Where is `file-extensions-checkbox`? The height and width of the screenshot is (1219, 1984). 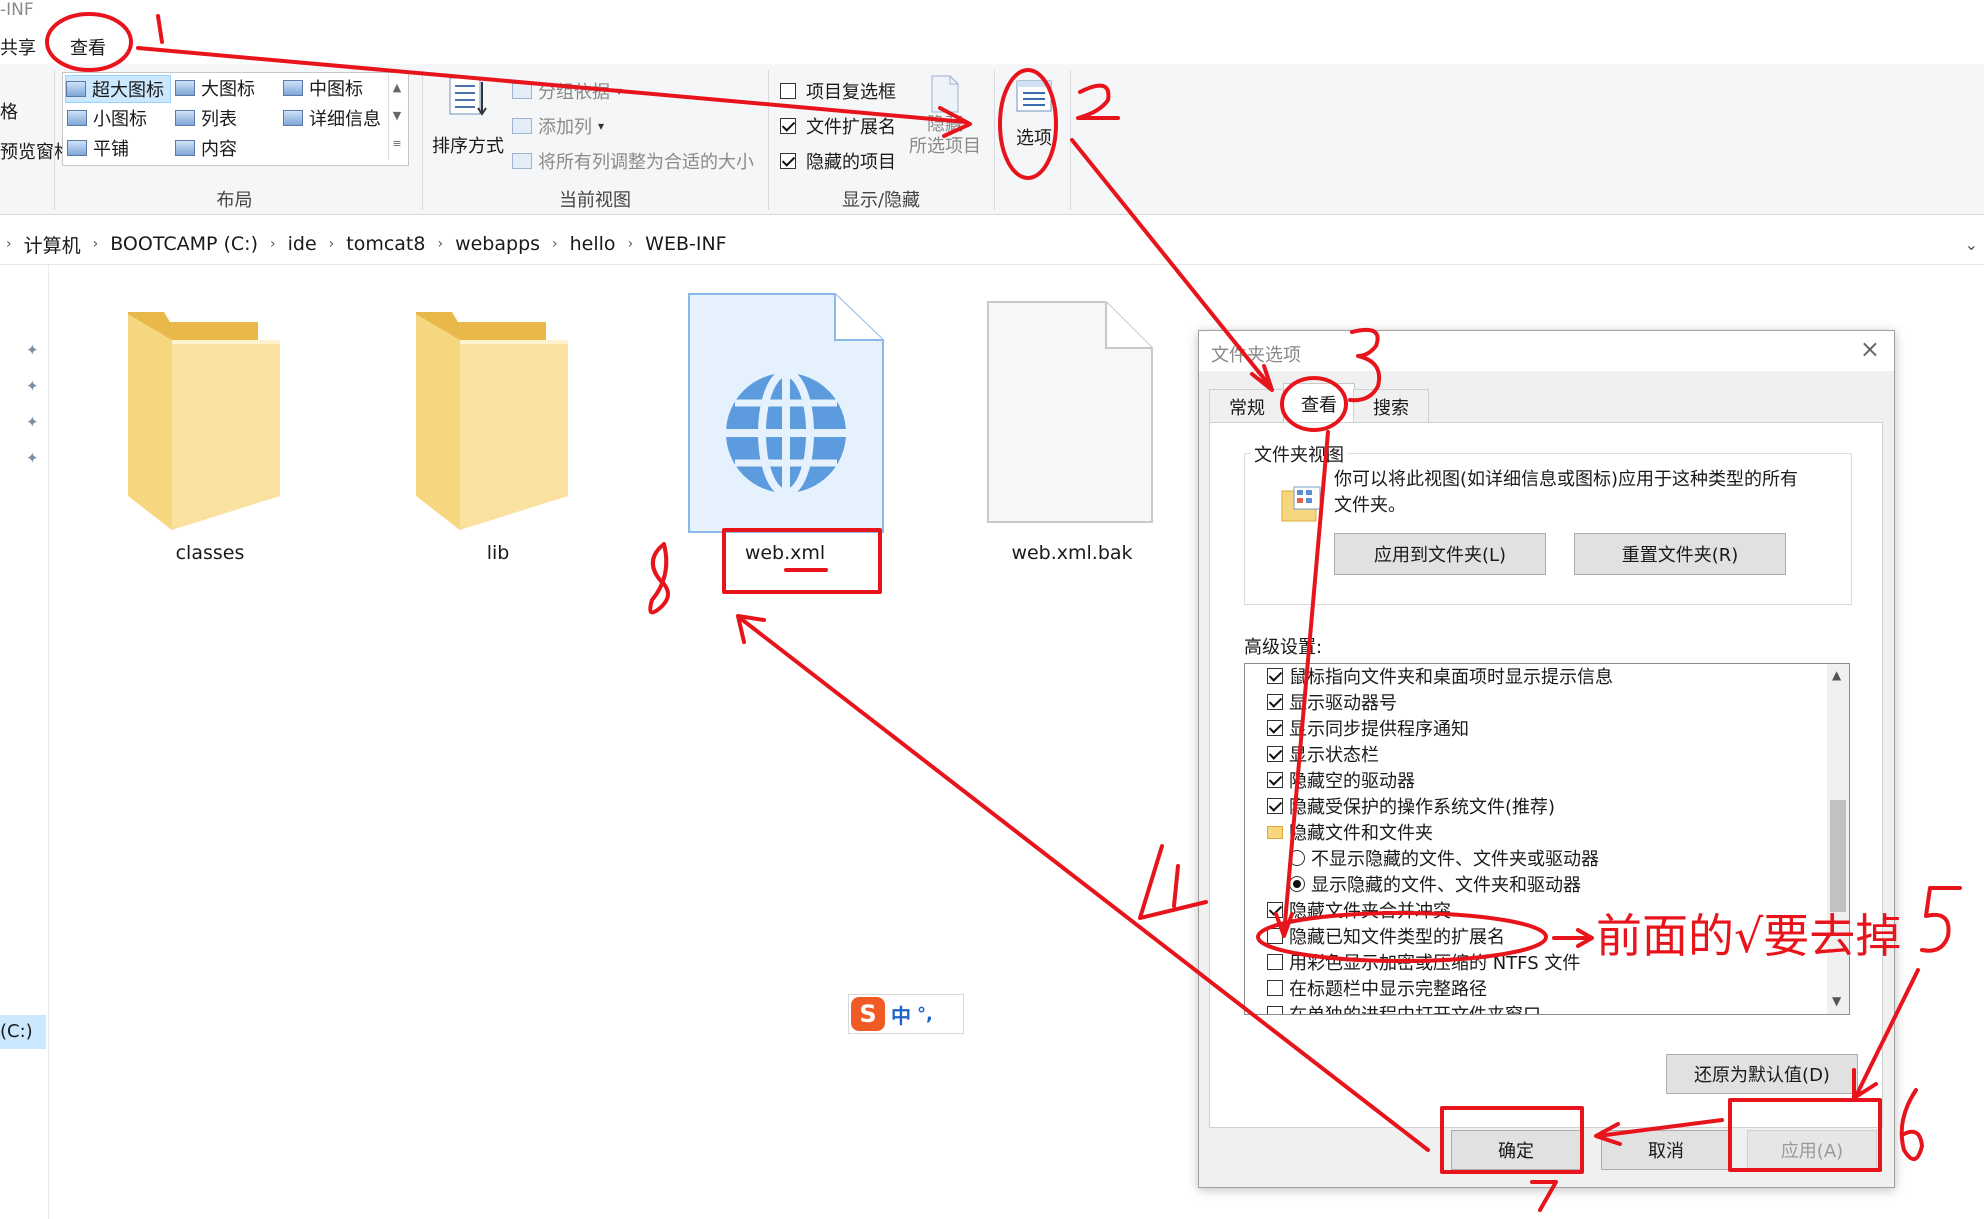
file-extensions-checkbox is located at coordinates (788, 126).